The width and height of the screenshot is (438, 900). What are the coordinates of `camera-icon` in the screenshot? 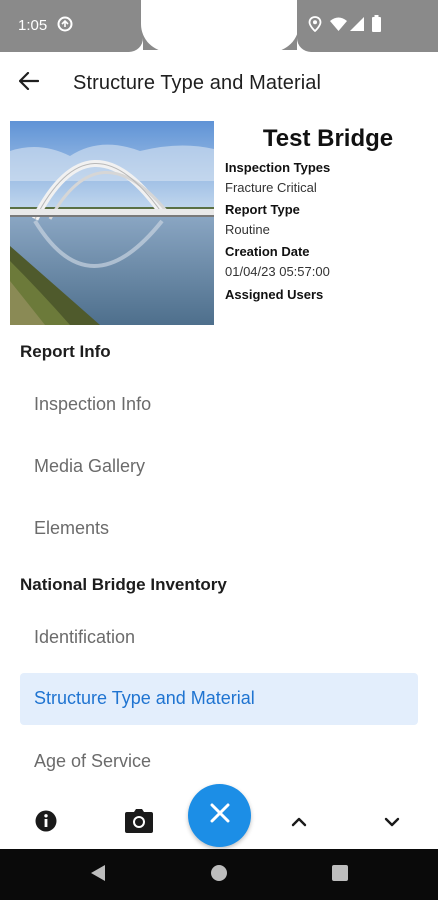 It's located at (139, 823).